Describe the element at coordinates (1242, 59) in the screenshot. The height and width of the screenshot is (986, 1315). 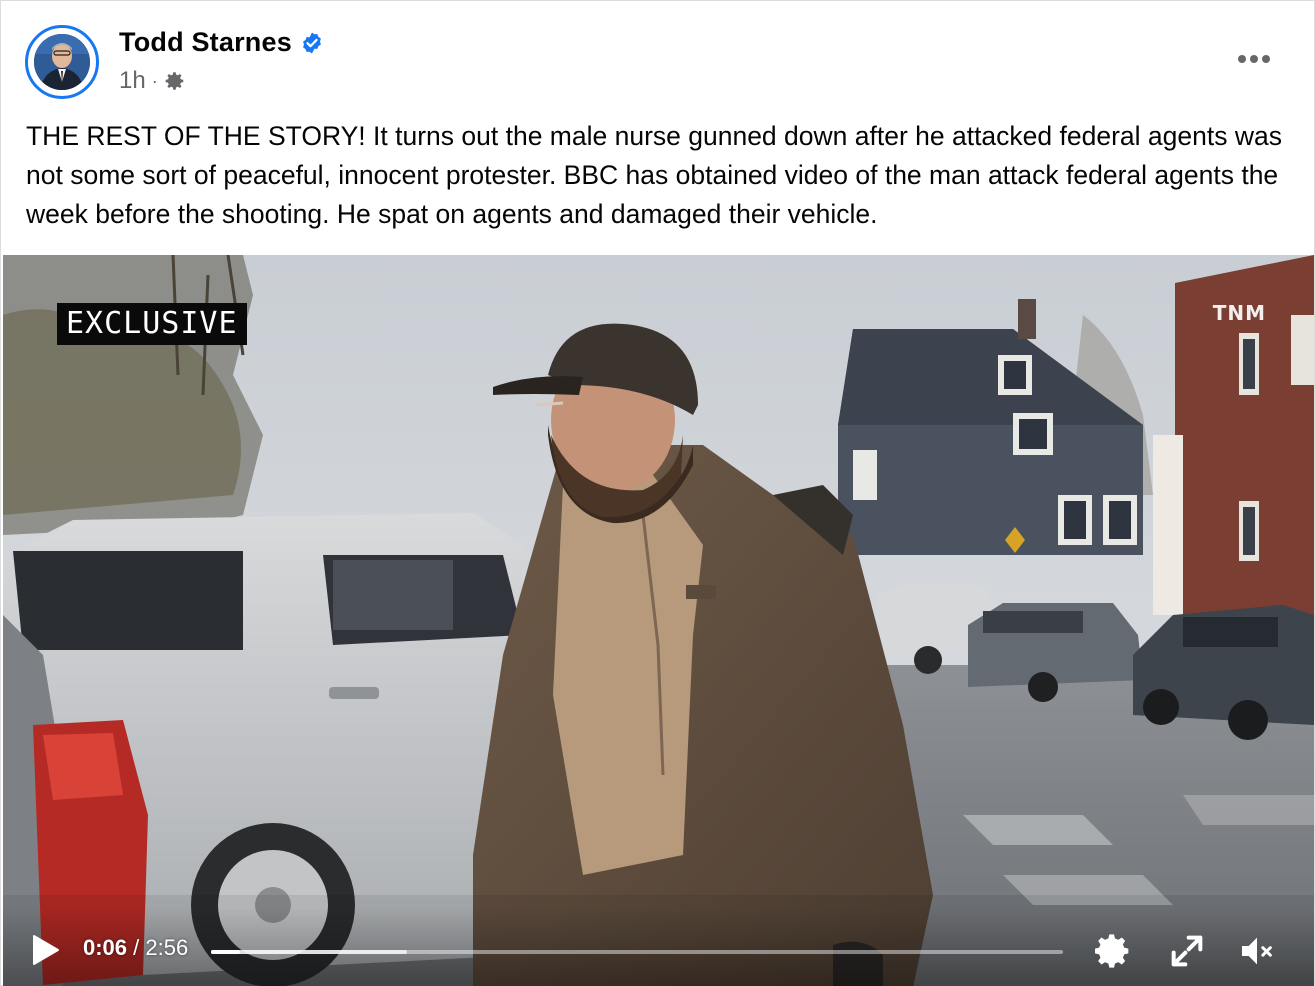
I see `more-horizontal-icon` at that location.